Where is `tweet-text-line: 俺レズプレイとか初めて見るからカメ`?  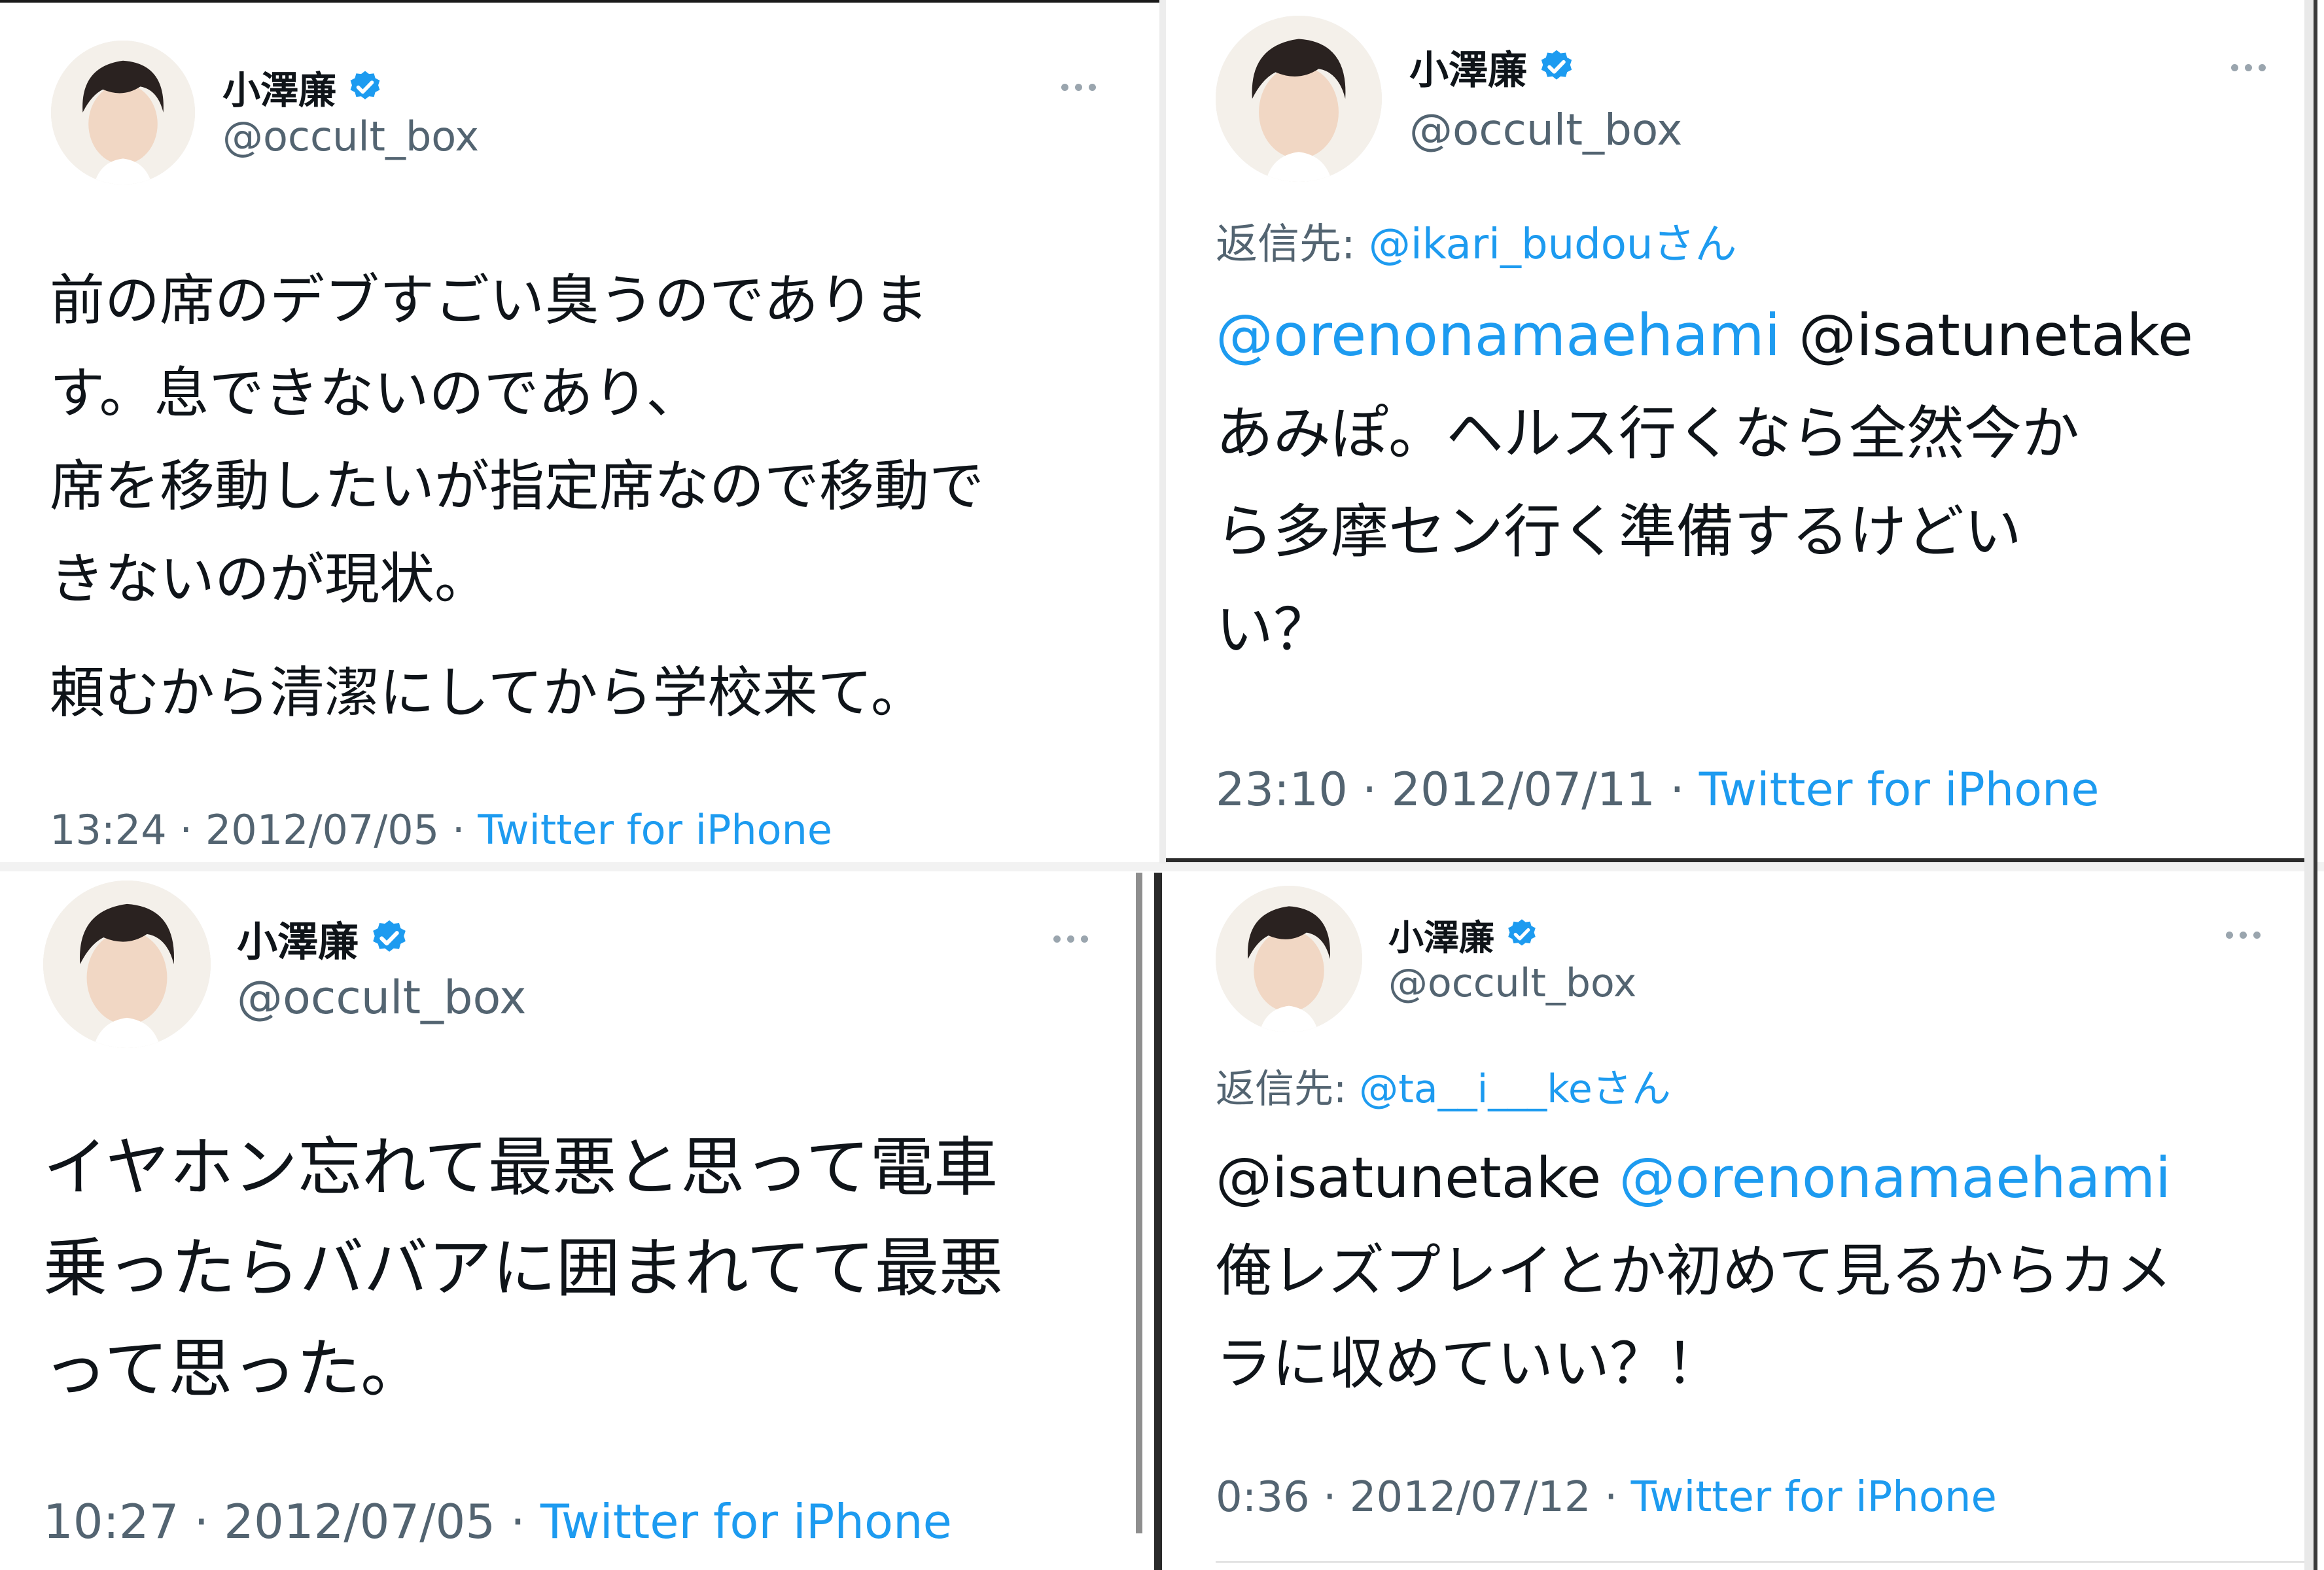
tweet-text-line: 俺レズプレイとか初めて見るからカメ is located at coordinates (1694, 1271).